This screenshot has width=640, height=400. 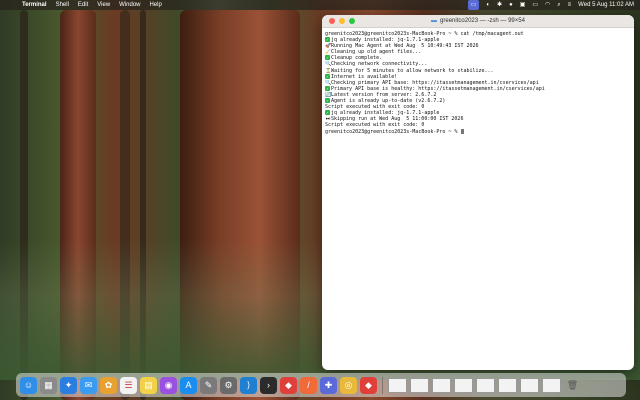 I want to click on status-area: ▭ ◐ ✱ ● ▣ ▭ ◠ ⌕ ≡ Wed 5 Aug 11:02 AM, so click(x=550, y=5).